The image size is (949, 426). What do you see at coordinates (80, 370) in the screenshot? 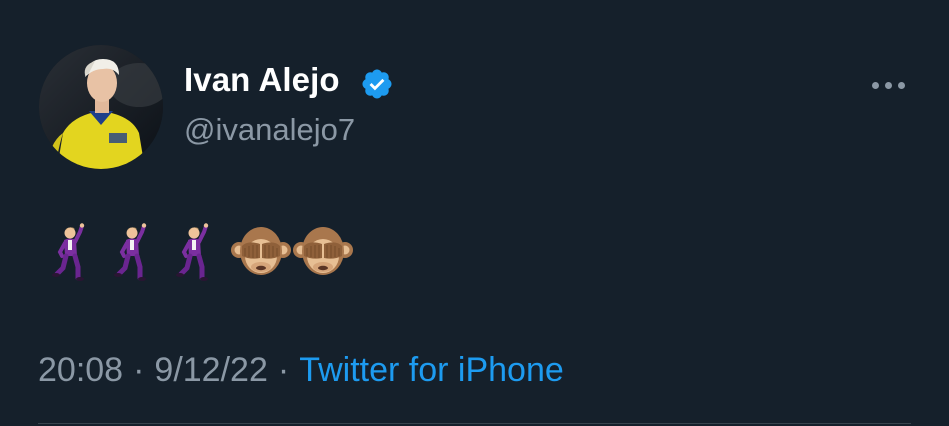
I see `tweet-time: 20:08` at bounding box center [80, 370].